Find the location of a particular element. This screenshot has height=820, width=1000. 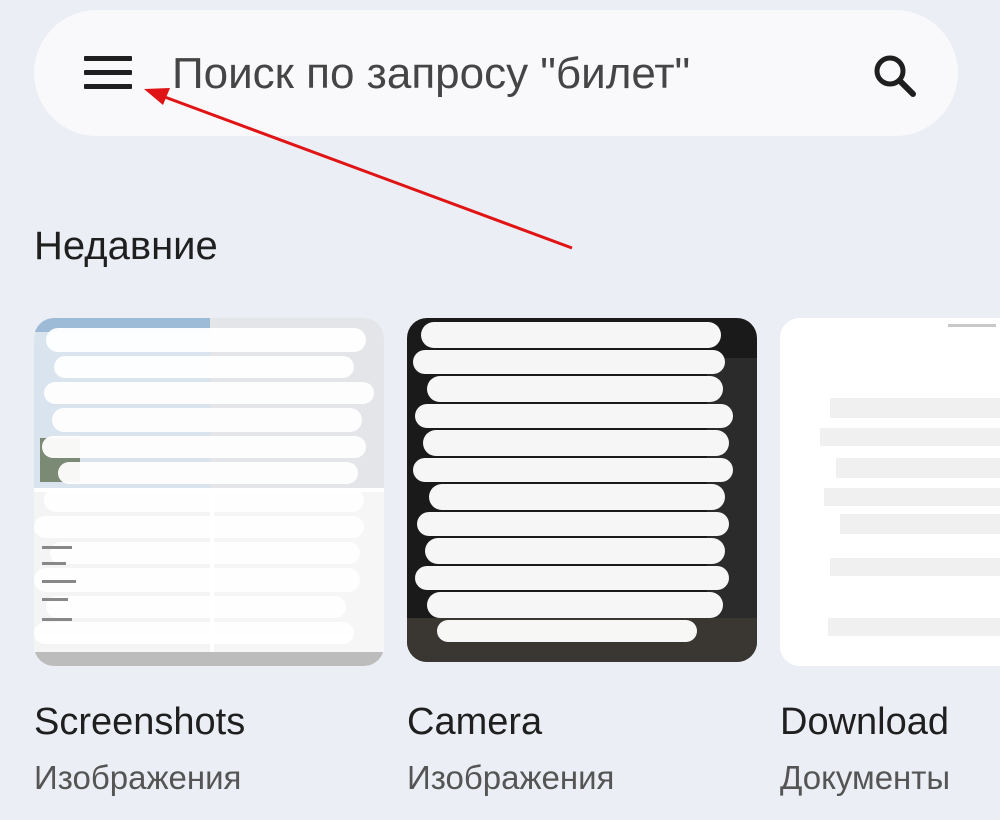

folder-name: Screenshots is located at coordinates (140, 722).